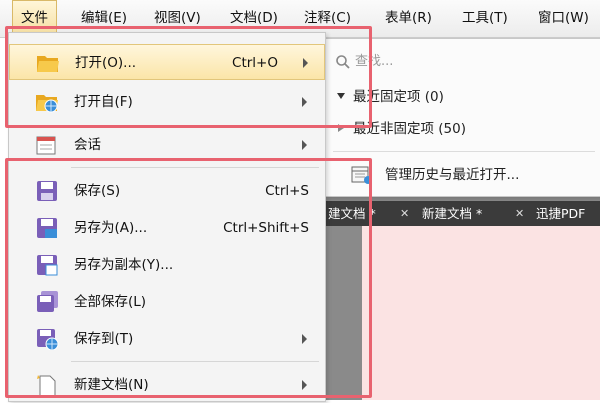  Describe the element at coordinates (46, 145) in the screenshot. I see `session-icon` at that location.